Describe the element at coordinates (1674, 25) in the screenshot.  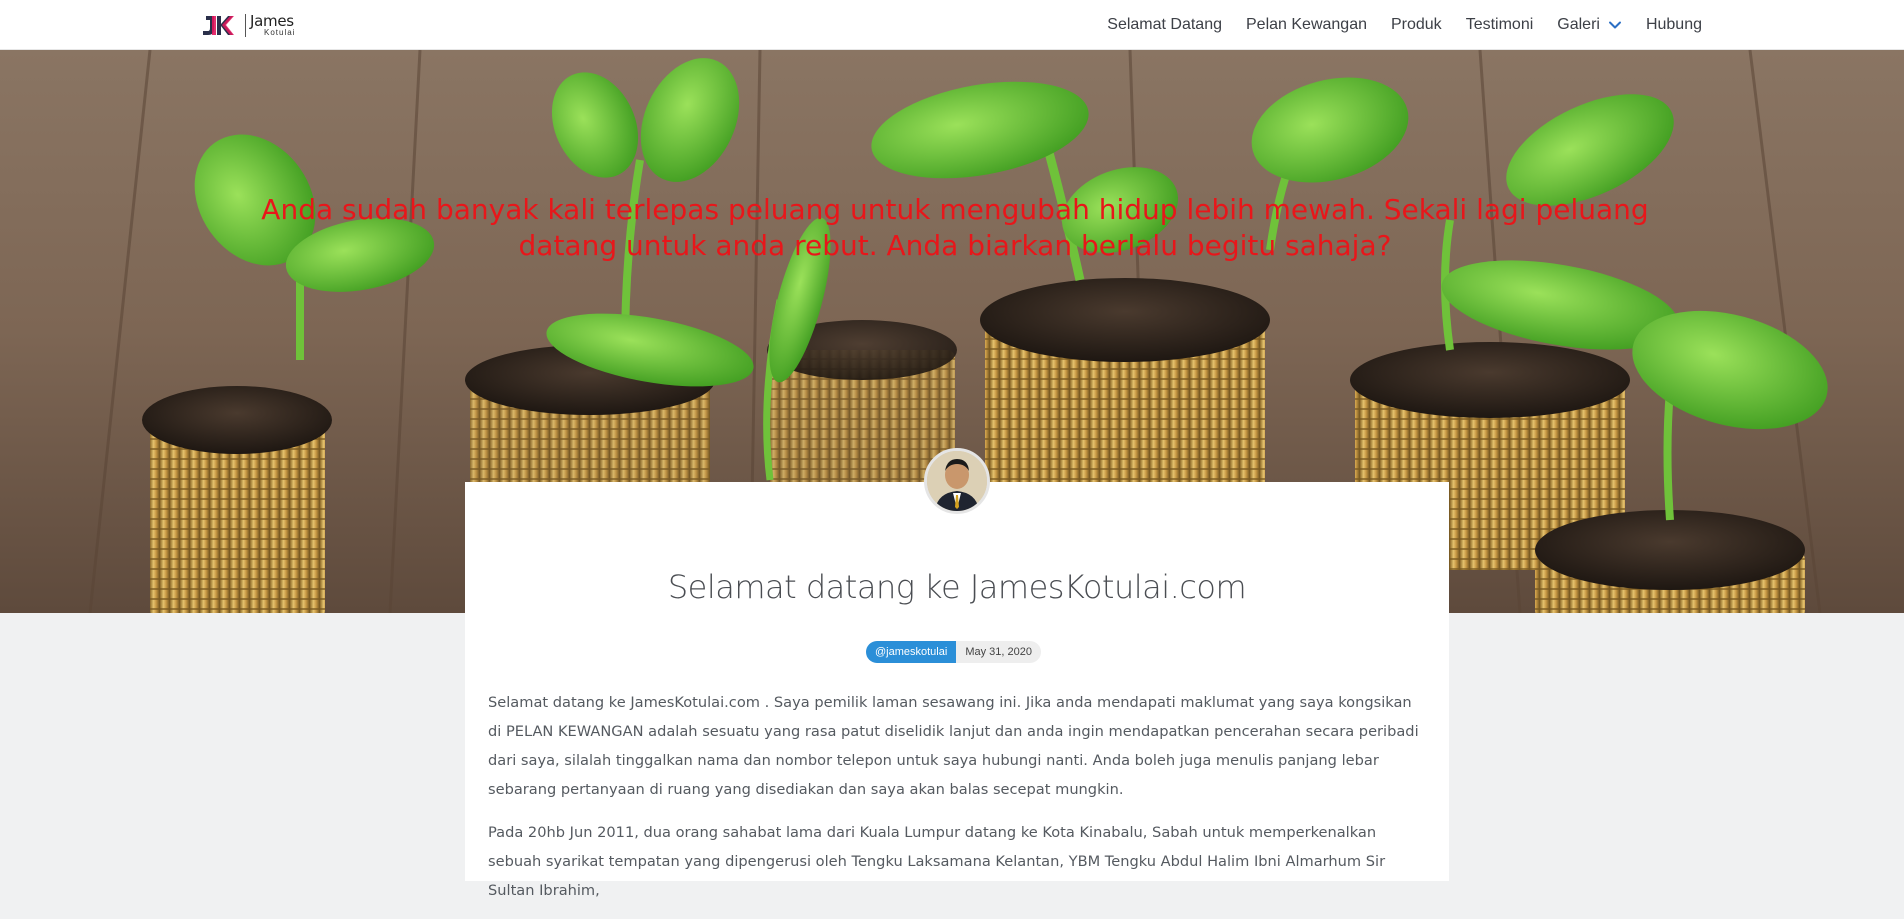
I see `nav-hubung: Hubung` at that location.